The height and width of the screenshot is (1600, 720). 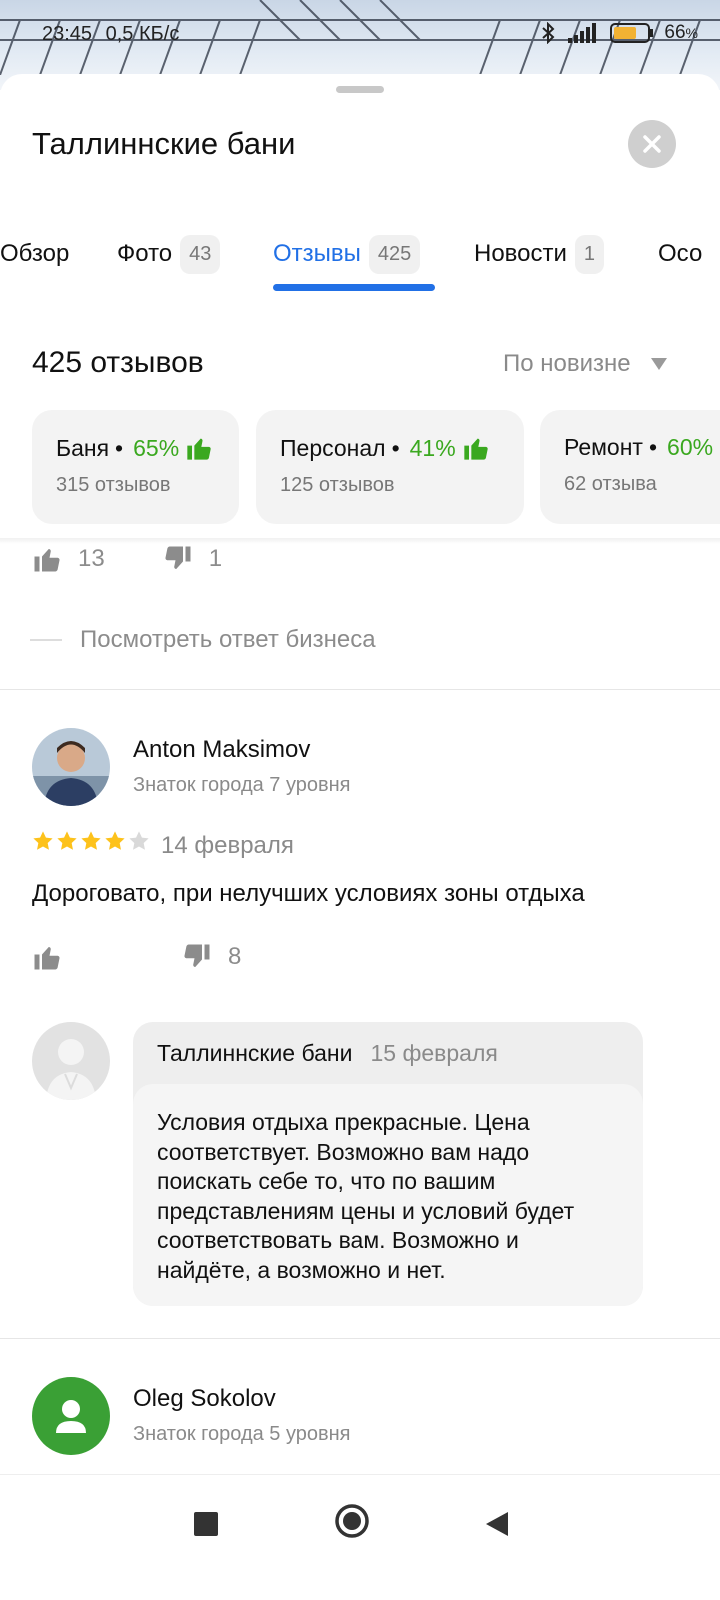 I want to click on status-time: 23:45 0,5 КБ/с, so click(x=110, y=34).